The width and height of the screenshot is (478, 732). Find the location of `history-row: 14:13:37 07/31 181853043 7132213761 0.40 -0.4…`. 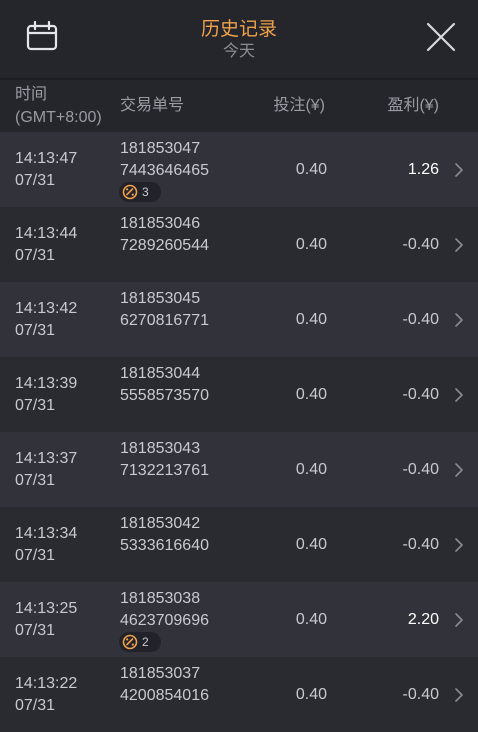

history-row: 14:13:37 07/31 181853043 7132213761 0.40 -0.4… is located at coordinates (239, 469).